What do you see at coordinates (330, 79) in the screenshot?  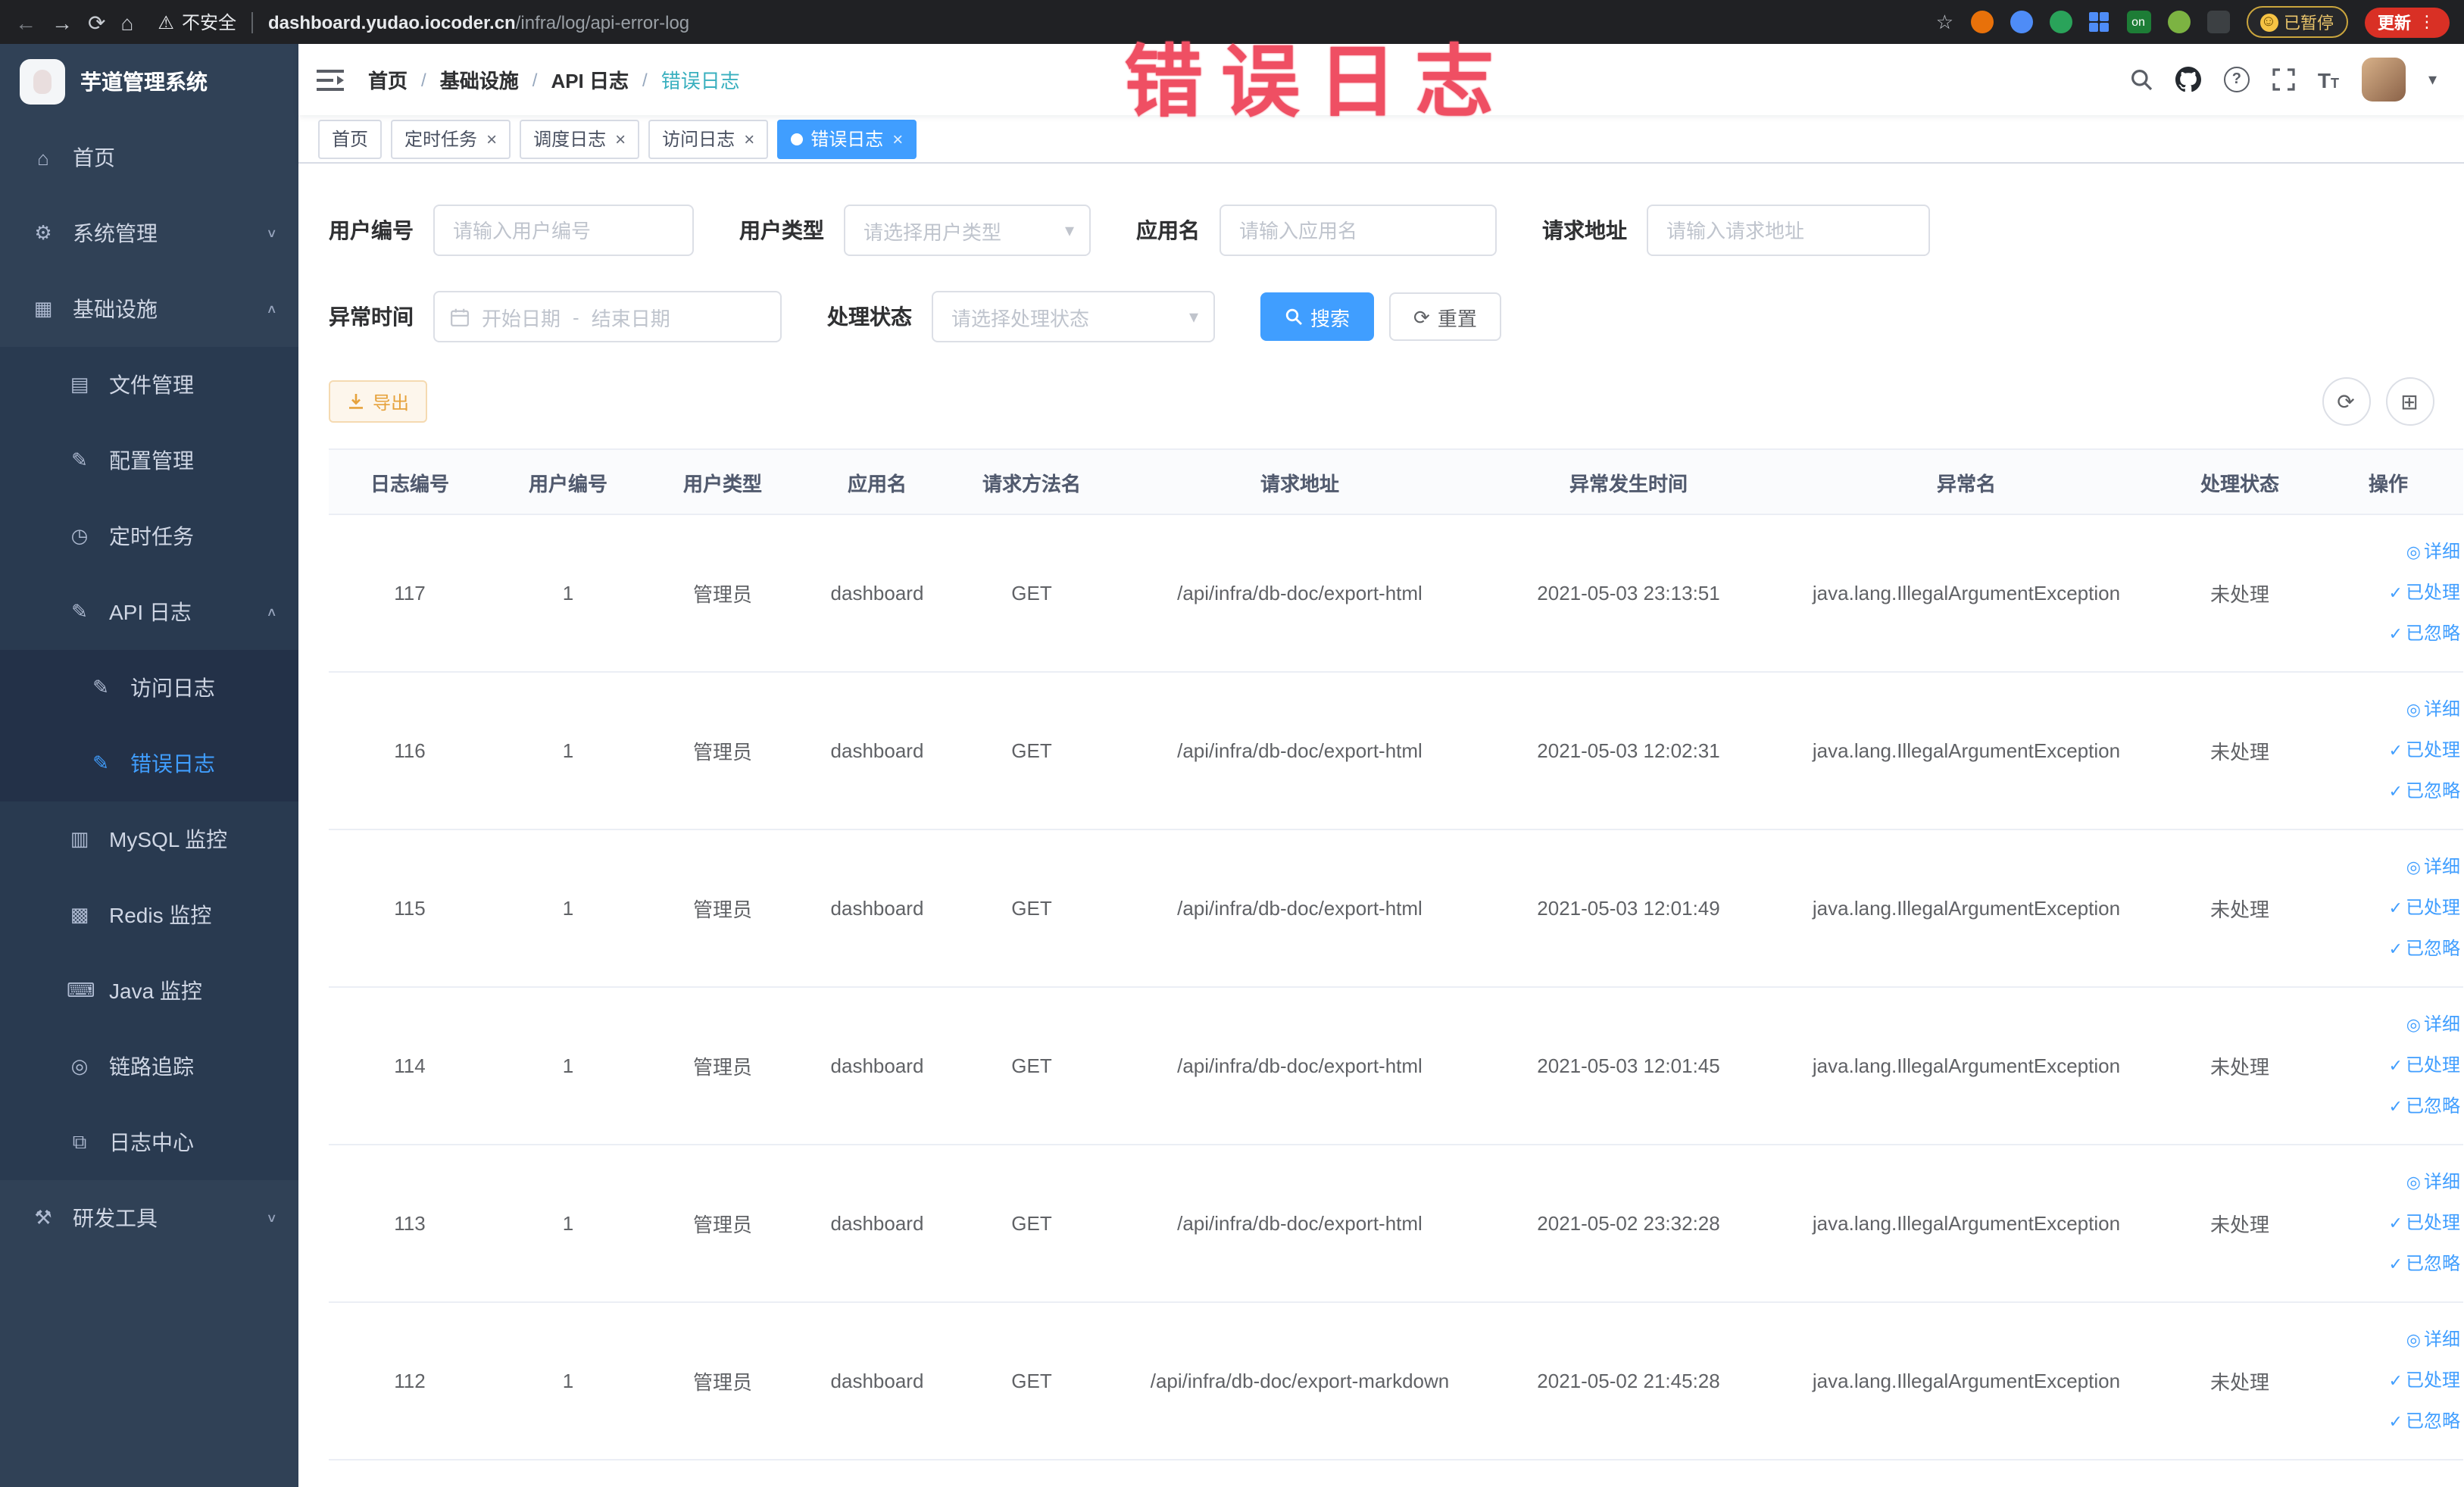 I see `collapse-menu-icon` at bounding box center [330, 79].